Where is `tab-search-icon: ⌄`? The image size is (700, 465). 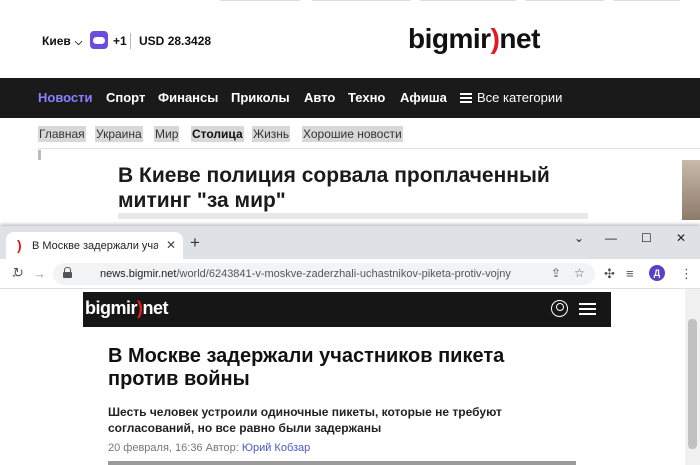 tab-search-icon: ⌄ is located at coordinates (579, 238).